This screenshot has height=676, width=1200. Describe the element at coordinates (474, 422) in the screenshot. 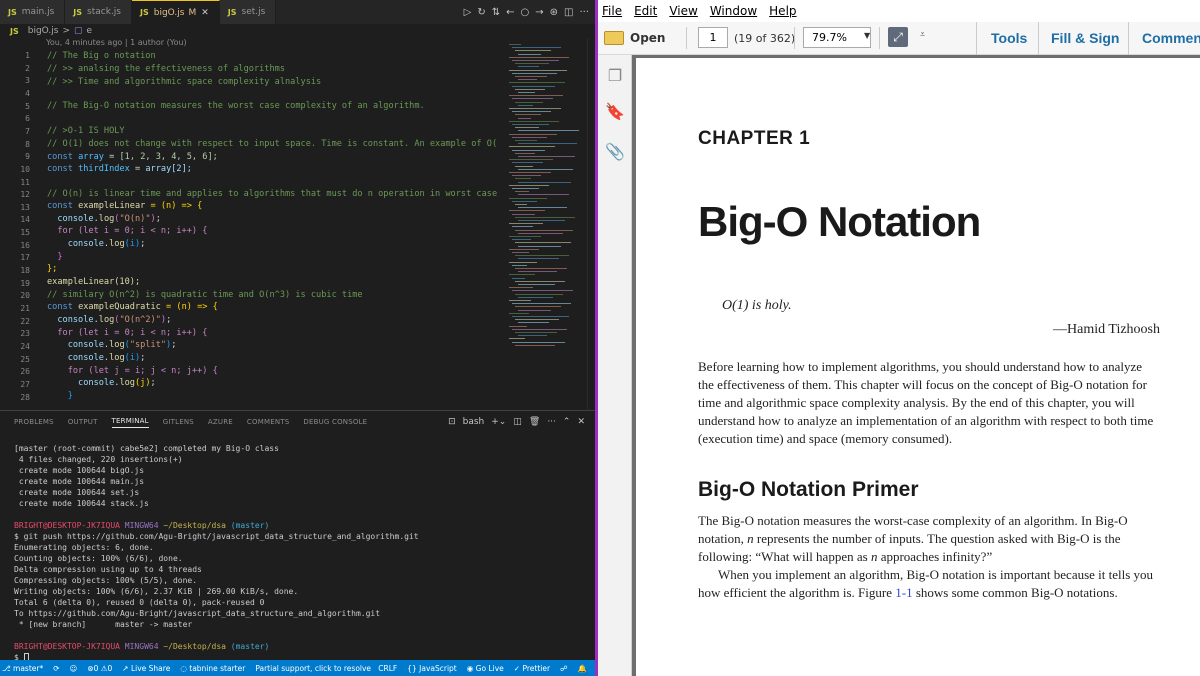

I see `shell-name: bash` at that location.